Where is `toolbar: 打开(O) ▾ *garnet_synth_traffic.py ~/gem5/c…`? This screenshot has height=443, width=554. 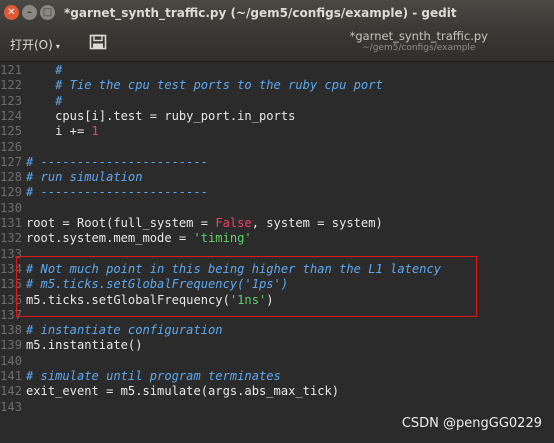
toolbar: 打开(O) ▾ *garnet_synth_traffic.py ~/gem5/c… is located at coordinates (277, 44).